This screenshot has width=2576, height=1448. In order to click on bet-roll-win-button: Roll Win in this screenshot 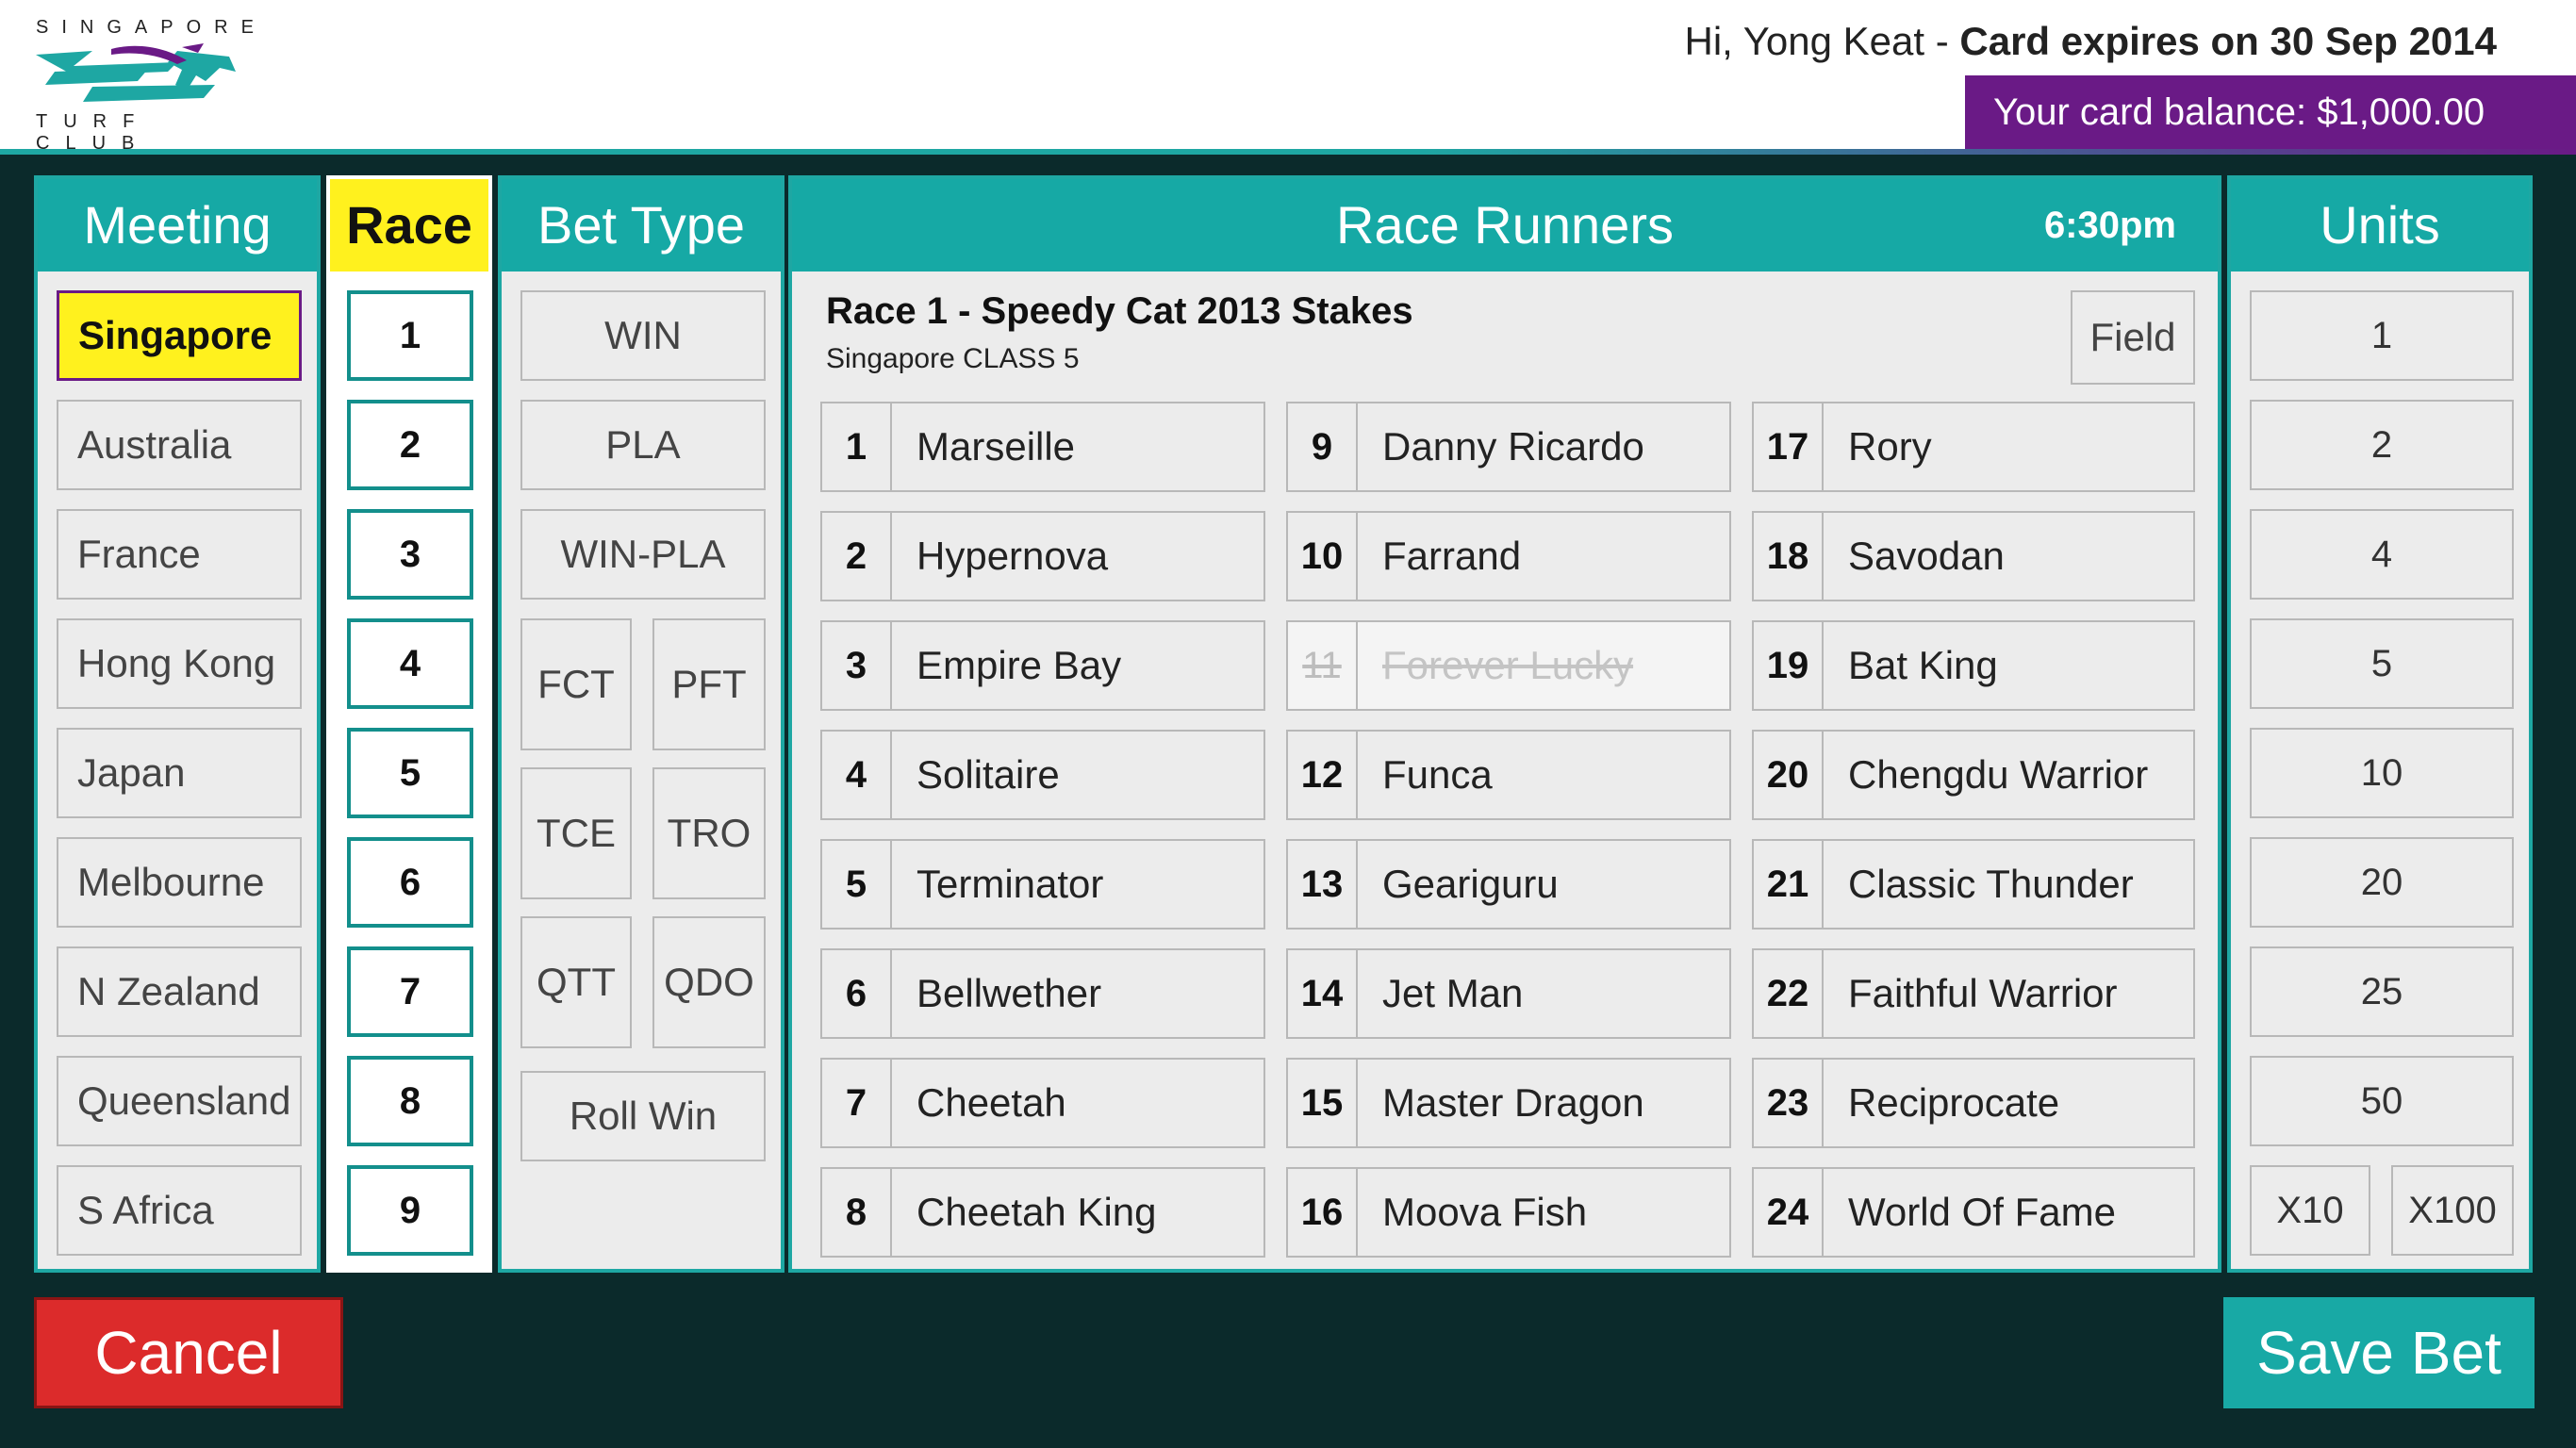, I will do `click(643, 1116)`.